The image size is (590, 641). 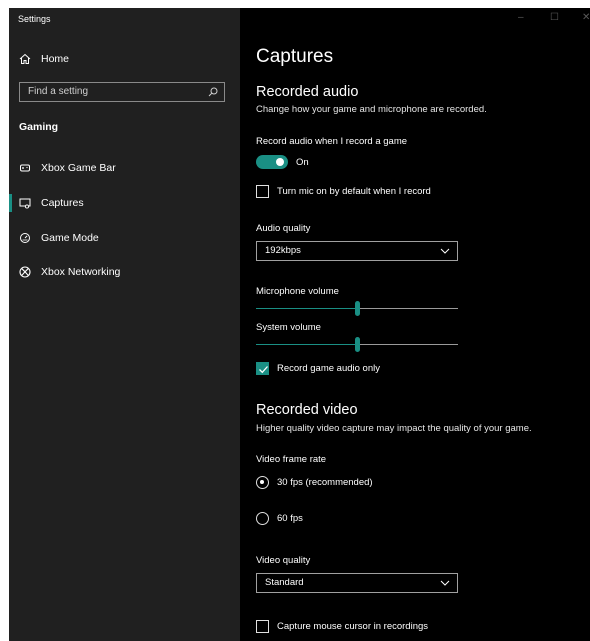 I want to click on microphone-volume-label: Microphone volume, so click(x=297, y=291).